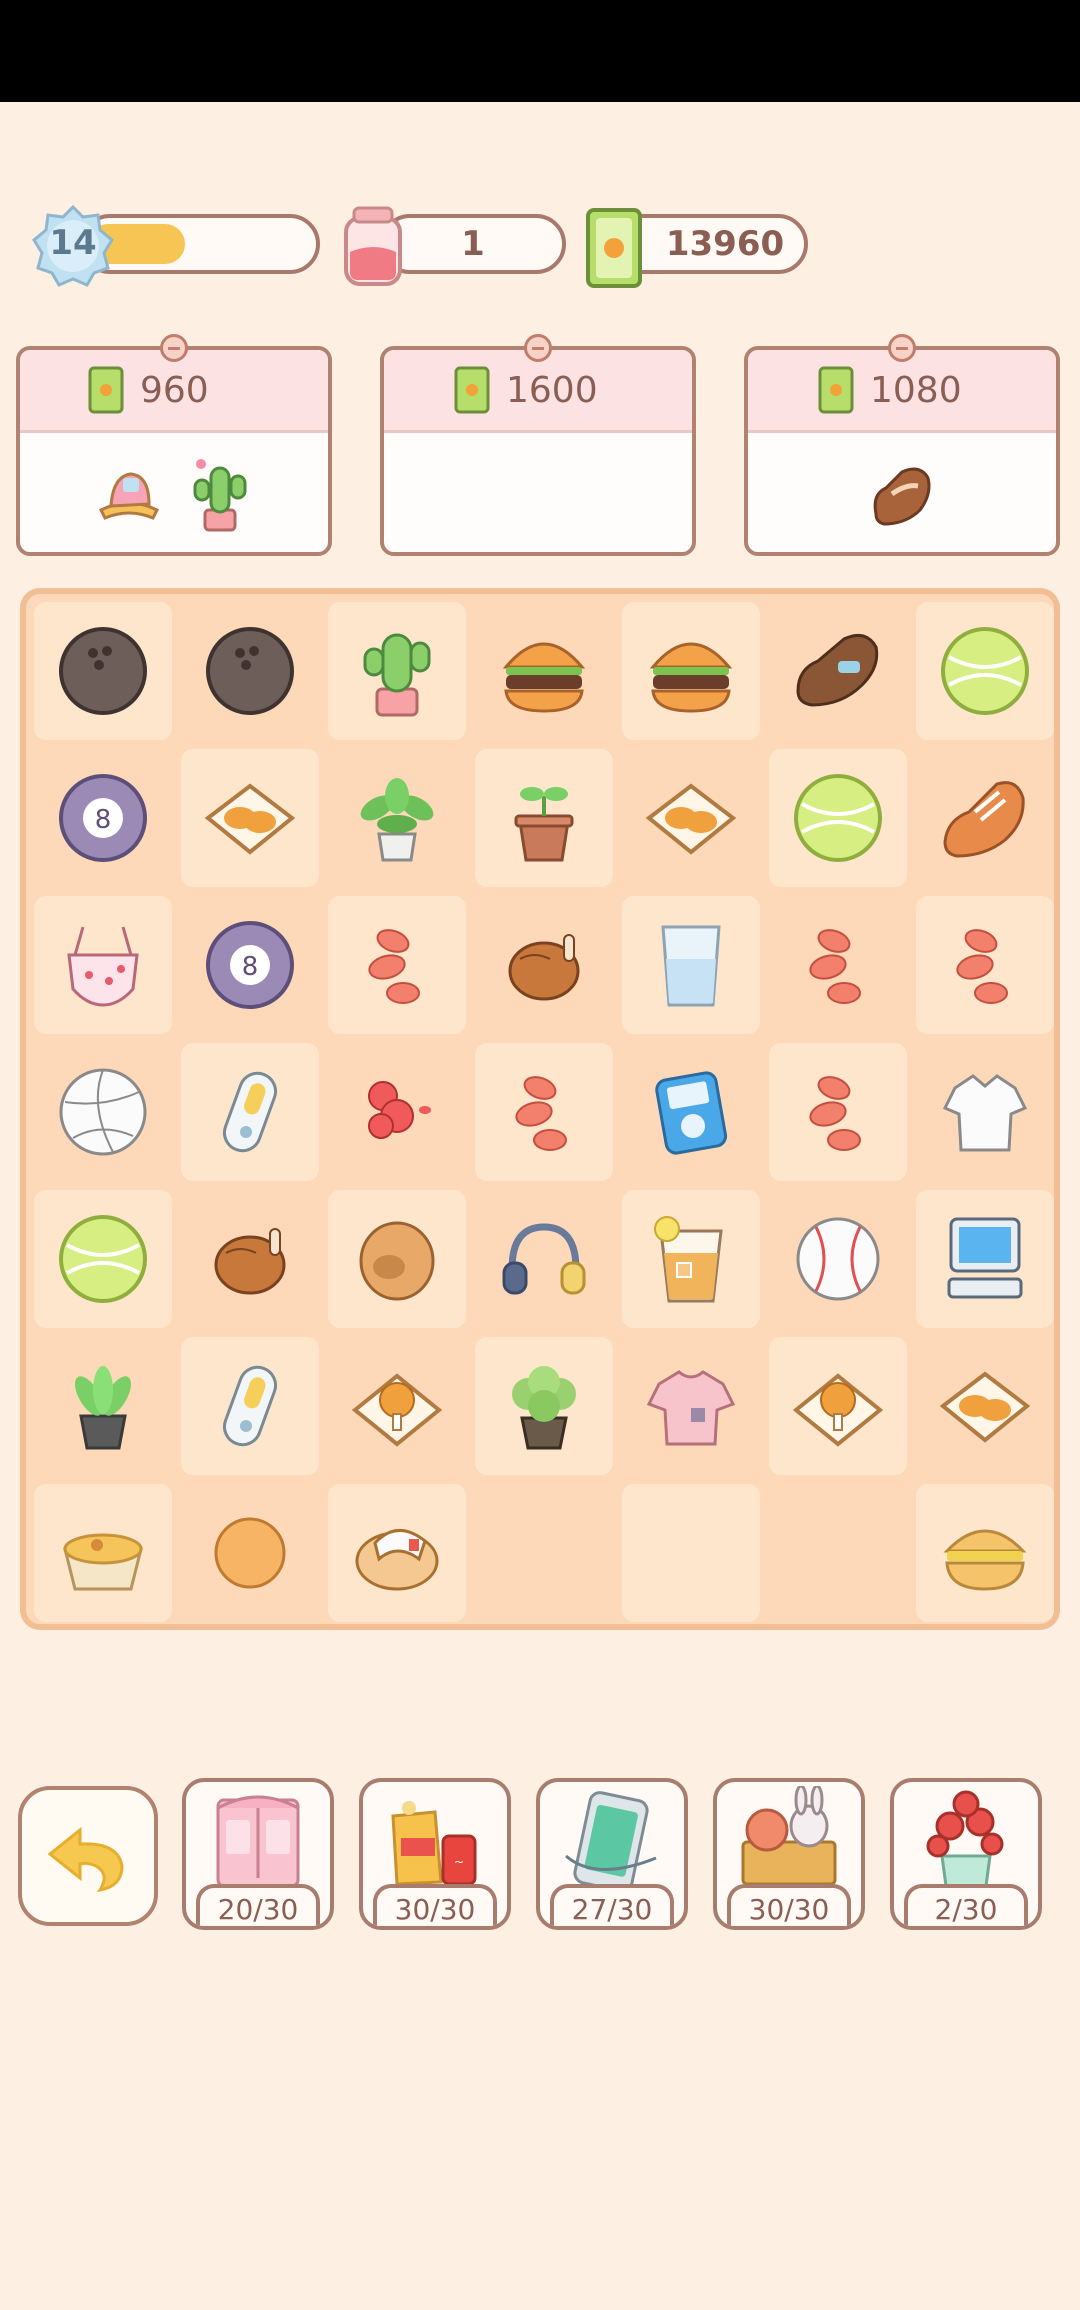 The width and height of the screenshot is (1080, 2310). I want to click on loafer-icon, so click(838, 671).